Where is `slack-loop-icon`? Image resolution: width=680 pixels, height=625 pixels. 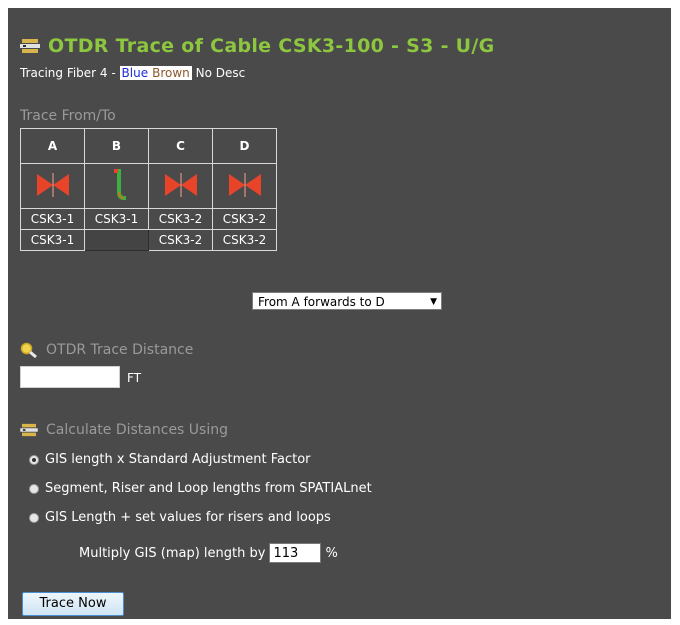 slack-loop-icon is located at coordinates (119, 184).